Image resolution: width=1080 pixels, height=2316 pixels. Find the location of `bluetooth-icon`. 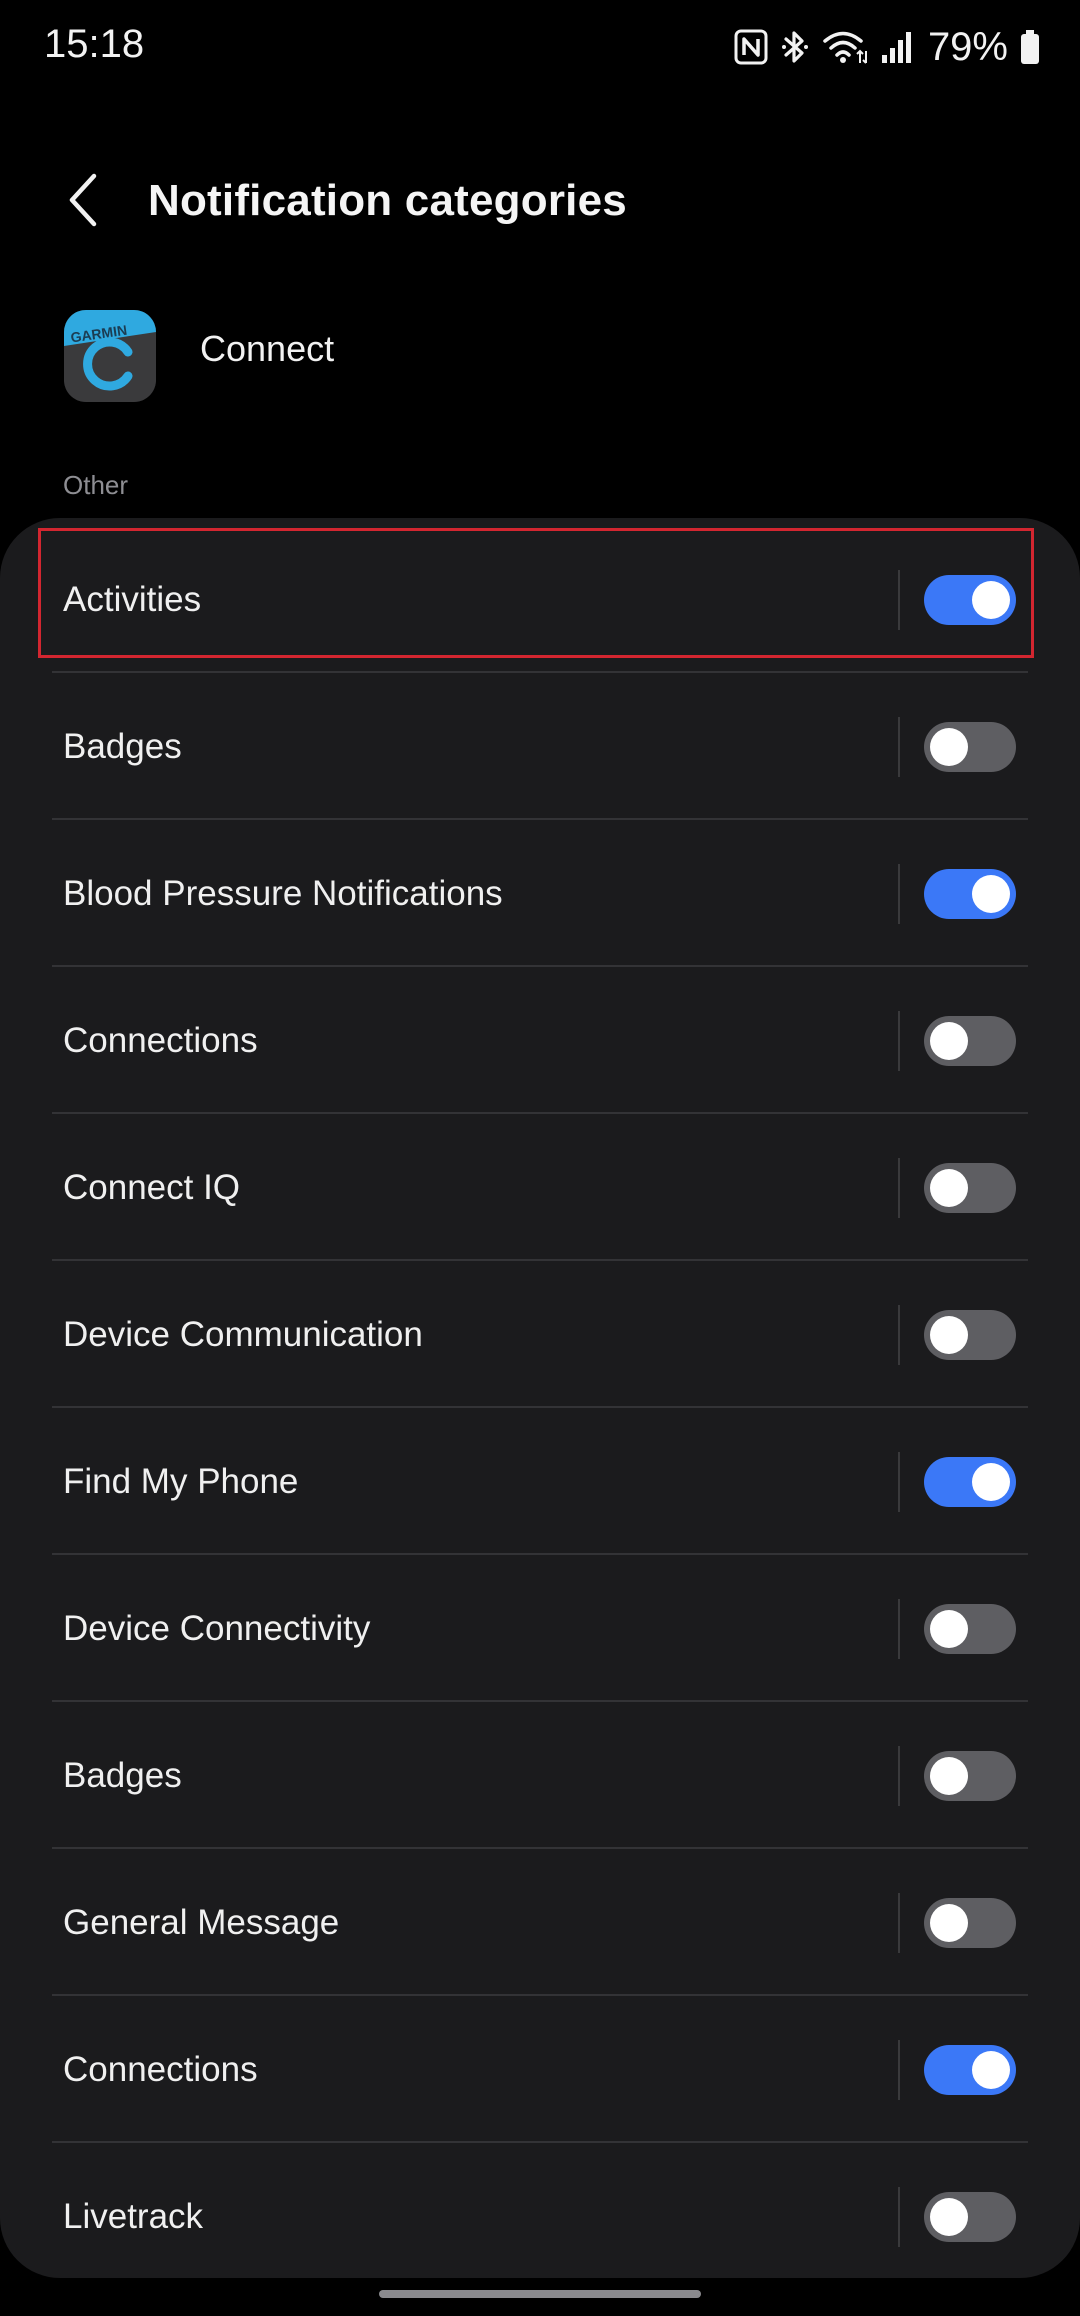

bluetooth-icon is located at coordinates (795, 47).